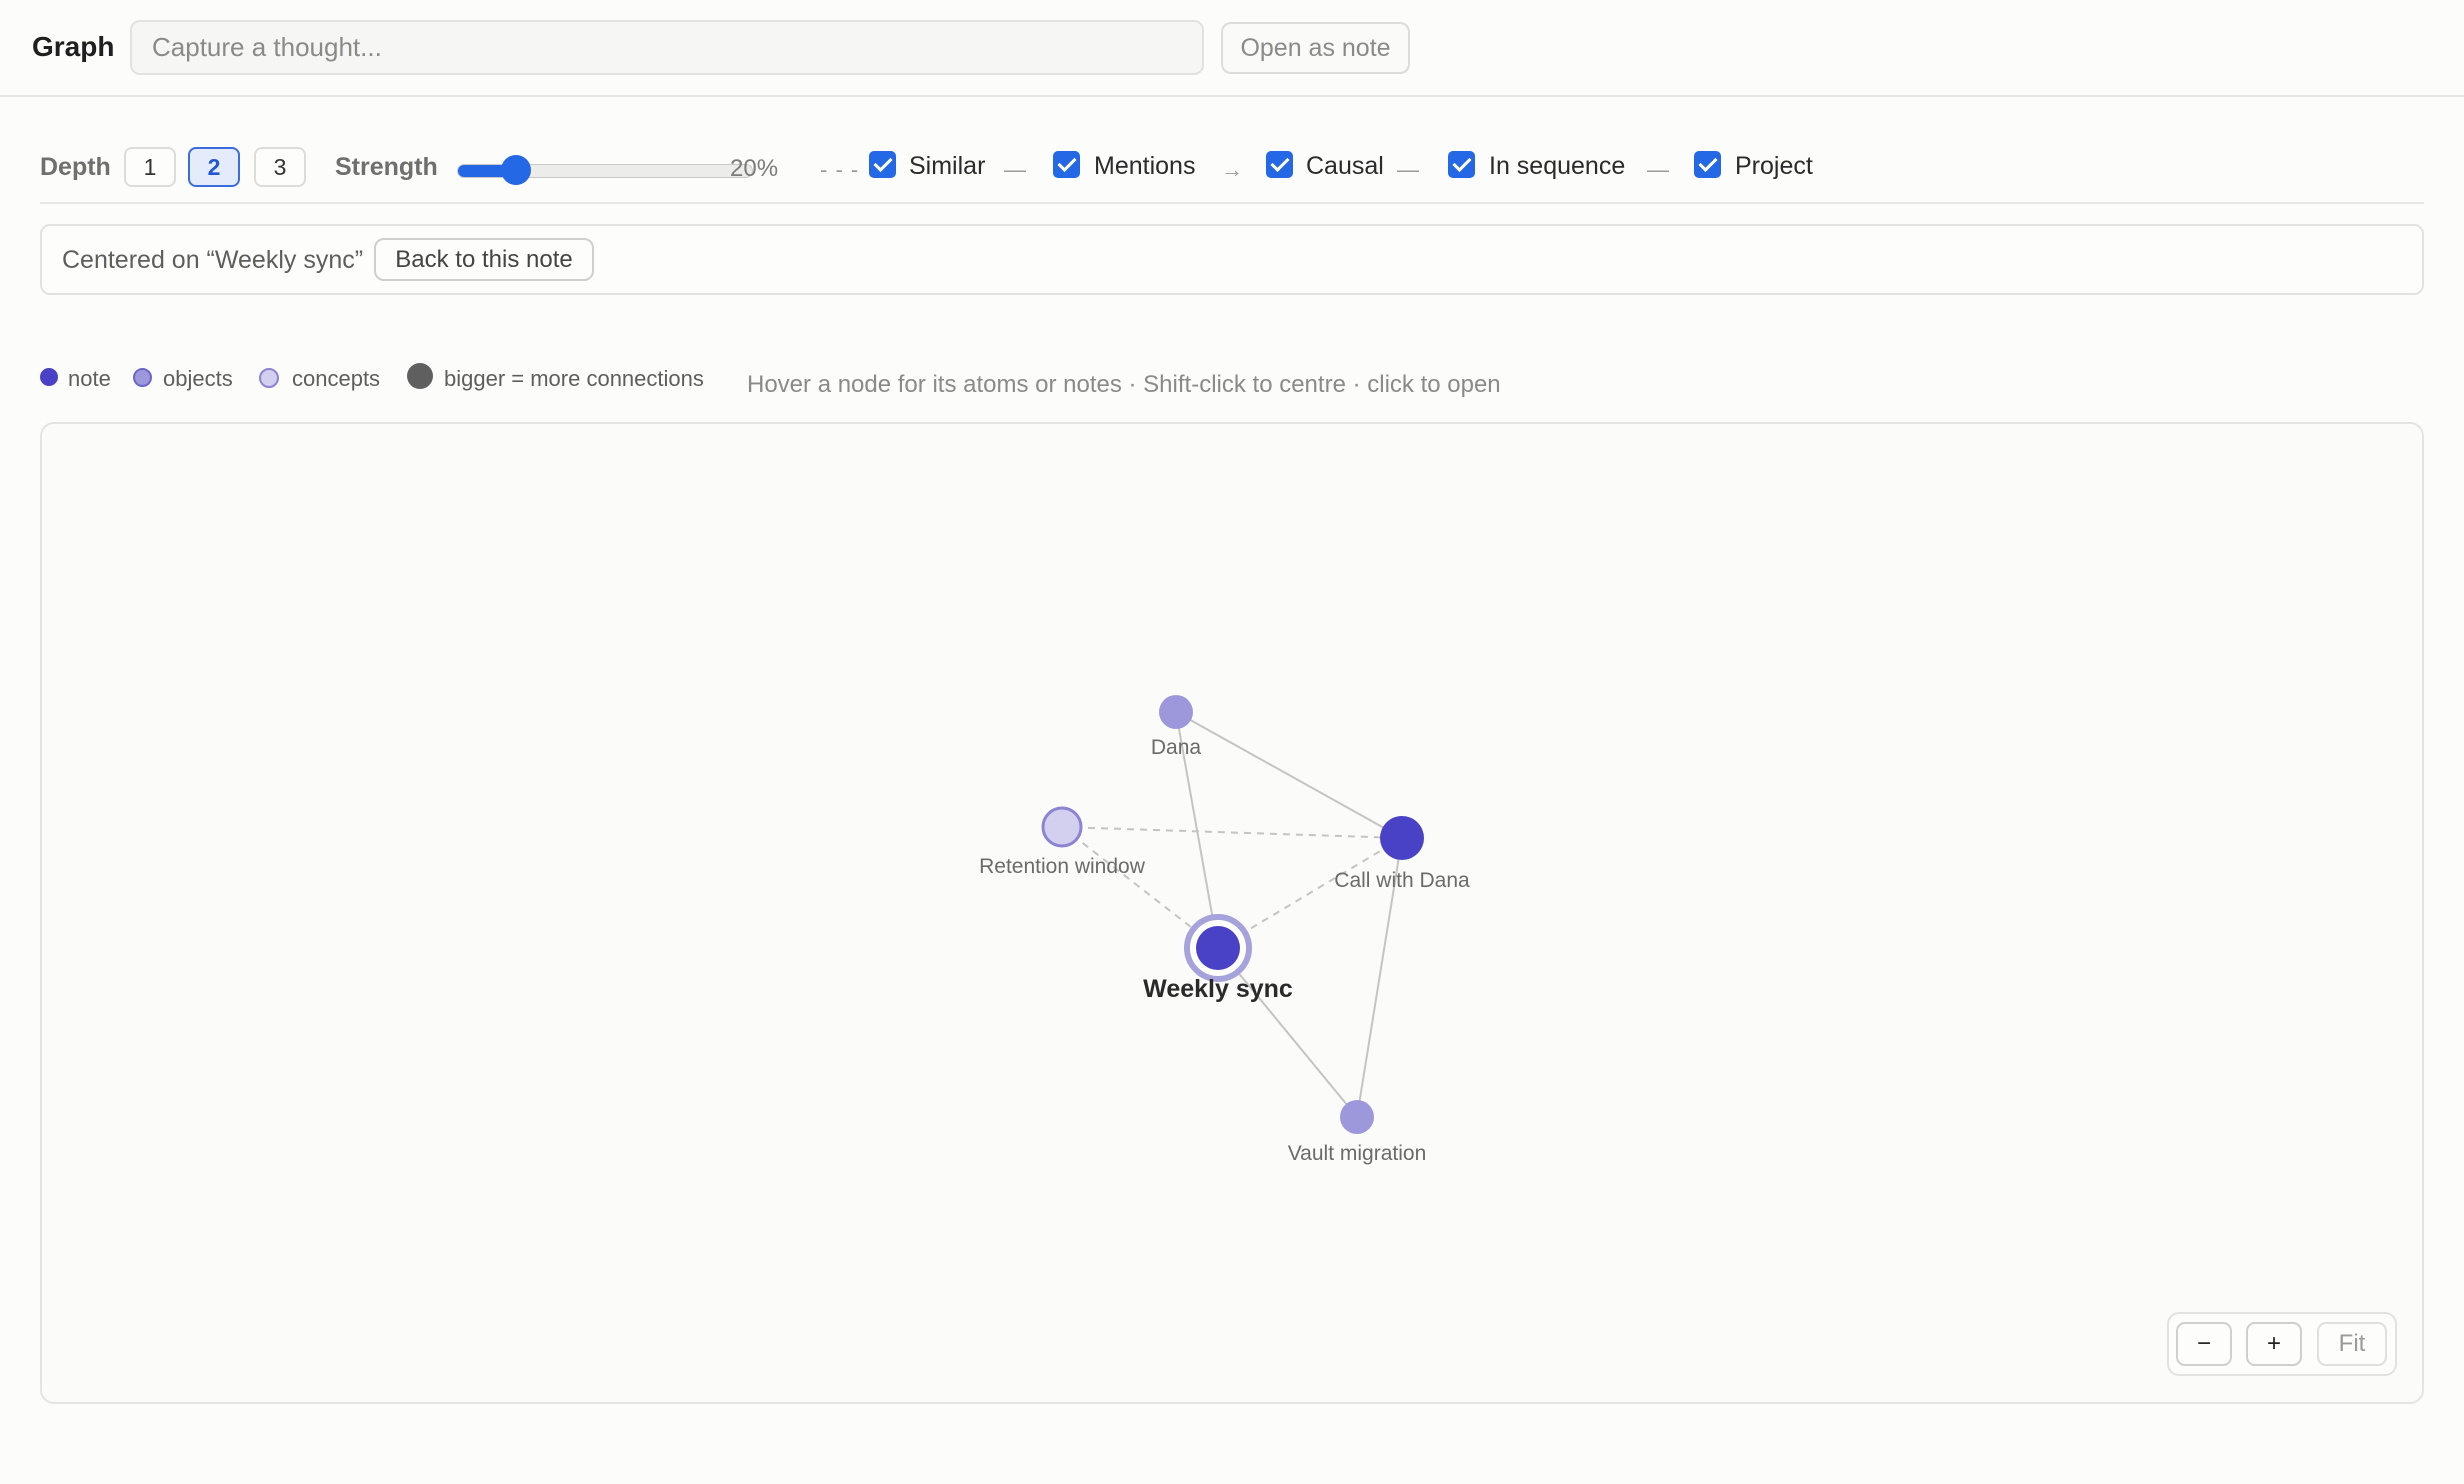 This screenshot has height=1484, width=2464. I want to click on graph-node-vault: Vault migration, so click(1357, 1132).